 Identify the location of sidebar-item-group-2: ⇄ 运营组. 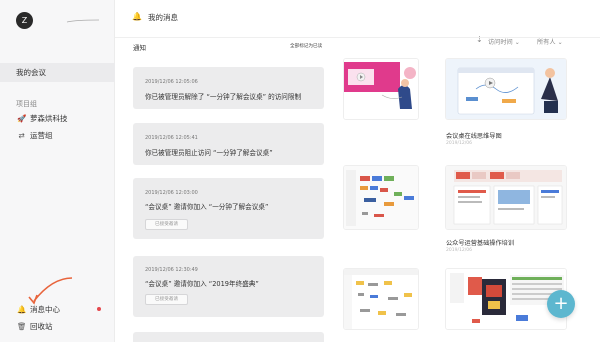
(57, 135).